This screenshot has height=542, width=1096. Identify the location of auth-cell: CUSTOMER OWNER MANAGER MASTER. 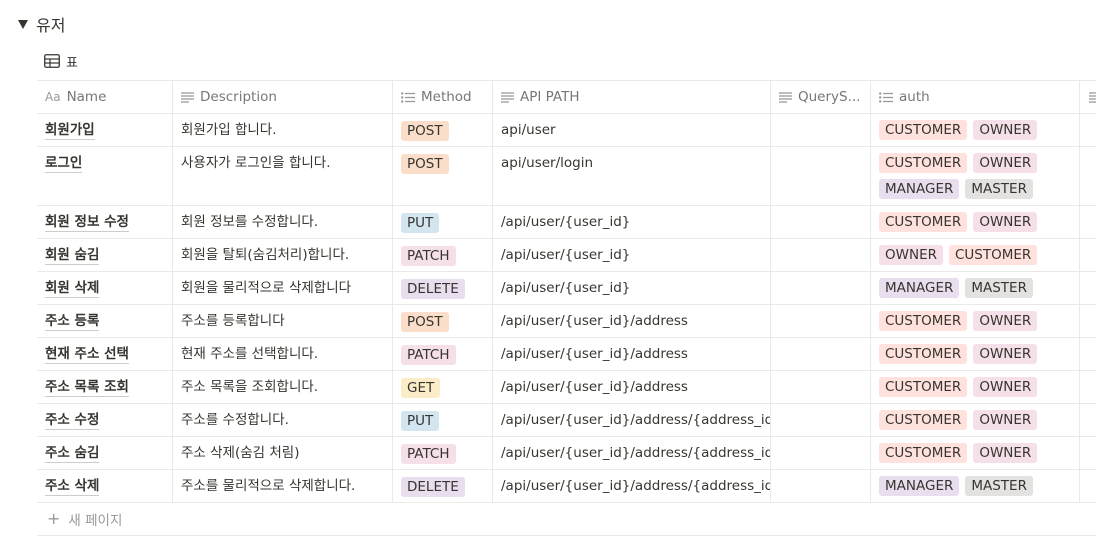
(975, 176).